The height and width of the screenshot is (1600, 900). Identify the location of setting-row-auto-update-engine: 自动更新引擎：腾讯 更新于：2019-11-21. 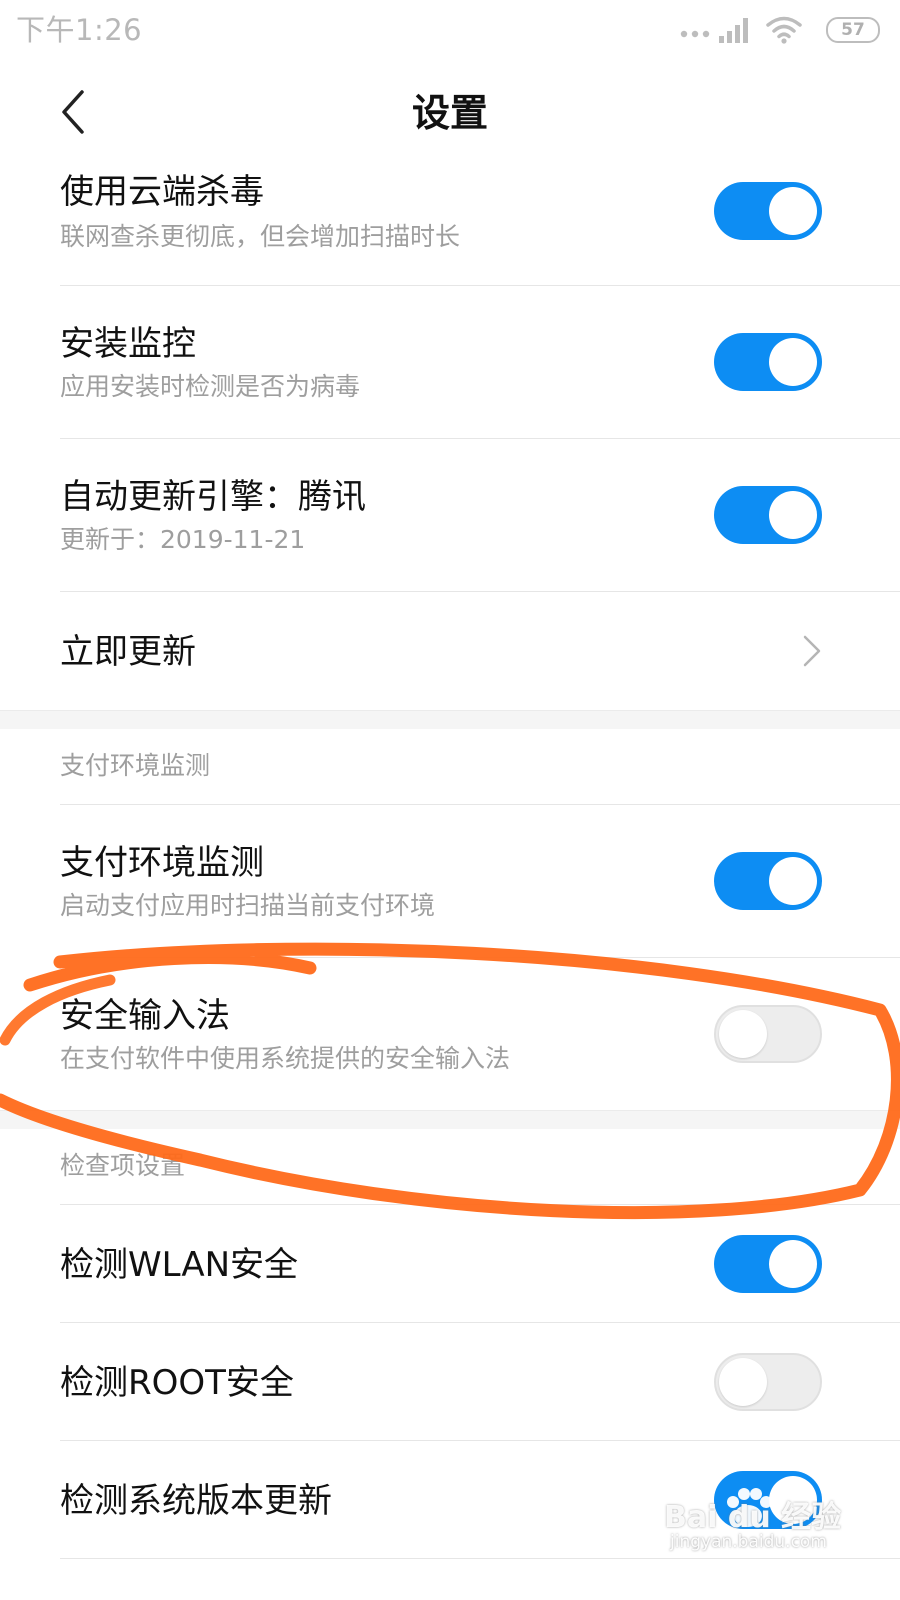
(450, 515).